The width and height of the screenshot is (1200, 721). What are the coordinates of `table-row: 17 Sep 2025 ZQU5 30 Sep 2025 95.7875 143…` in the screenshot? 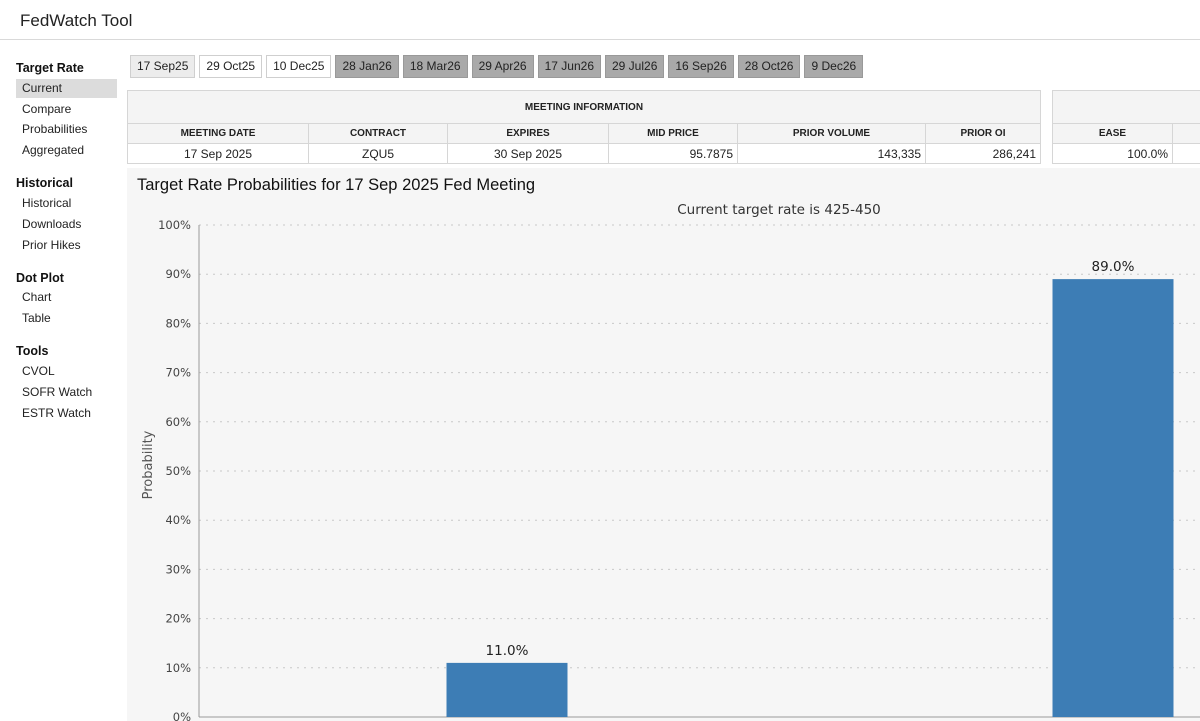 It's located at (584, 153).